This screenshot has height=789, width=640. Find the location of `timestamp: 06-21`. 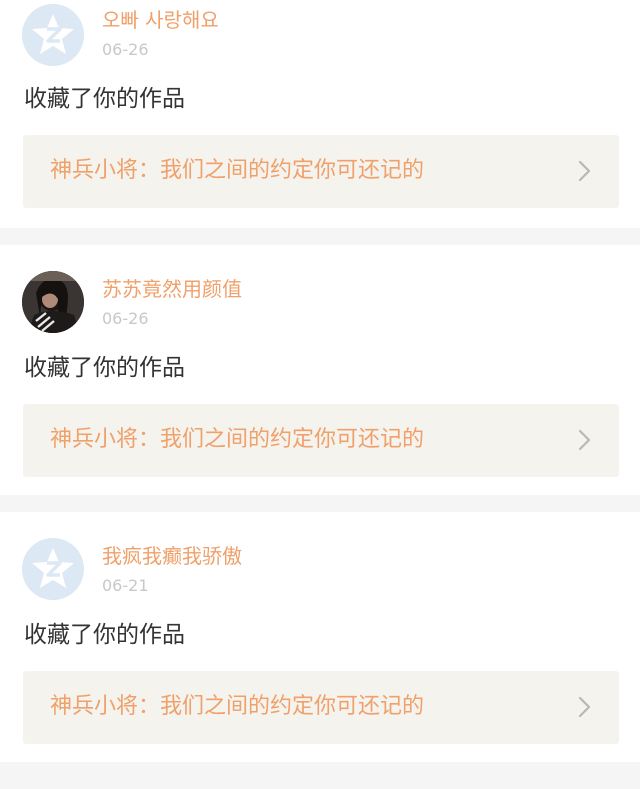

timestamp: 06-21 is located at coordinates (125, 585).